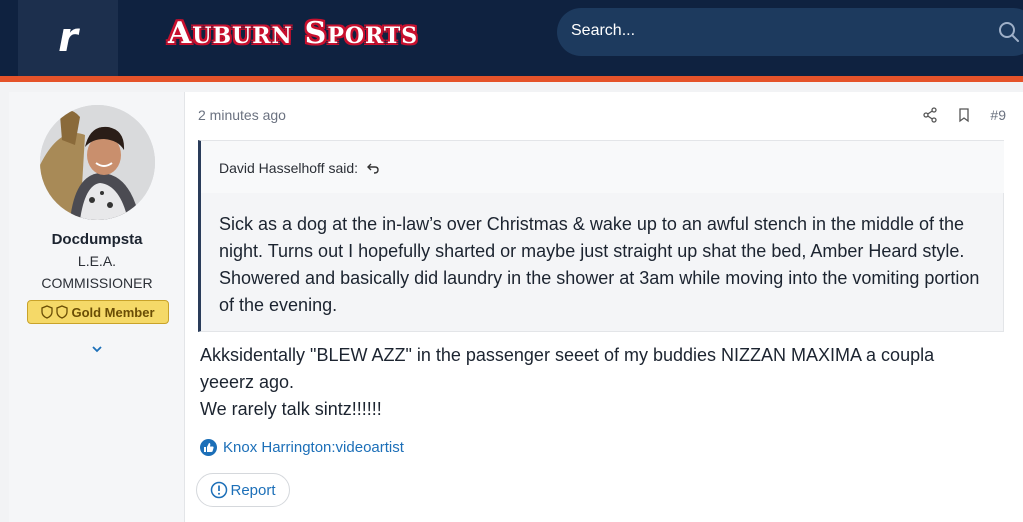  I want to click on report-label: Report, so click(253, 490).